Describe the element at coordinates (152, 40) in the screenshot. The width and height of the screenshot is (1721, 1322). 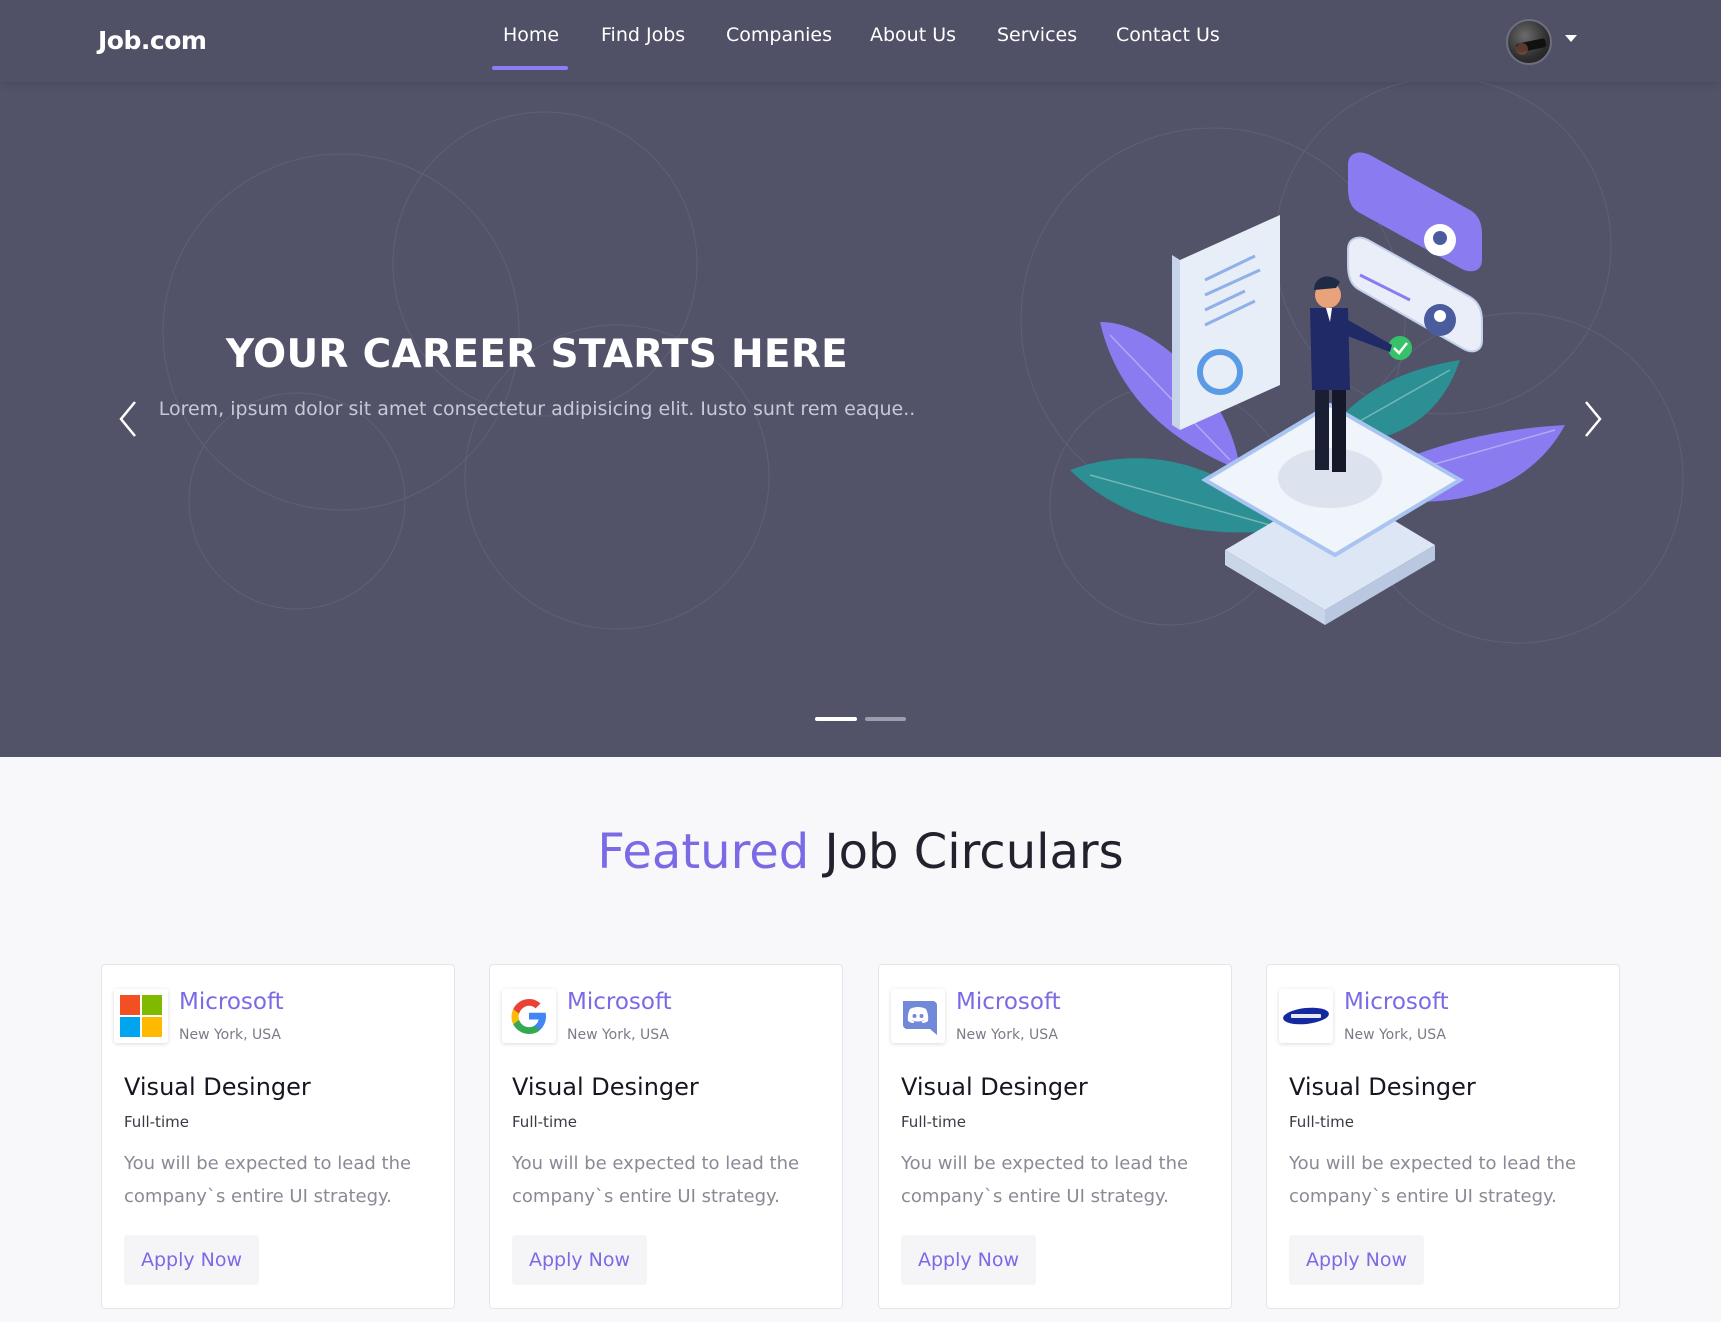
I see `site-logo: Job.com` at that location.